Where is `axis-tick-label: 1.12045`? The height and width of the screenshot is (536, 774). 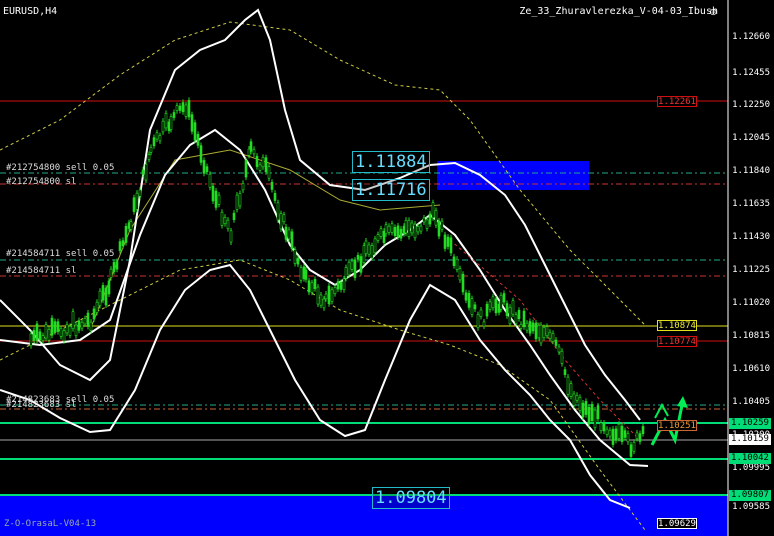
axis-tick-label: 1.12045 is located at coordinates (751, 138).